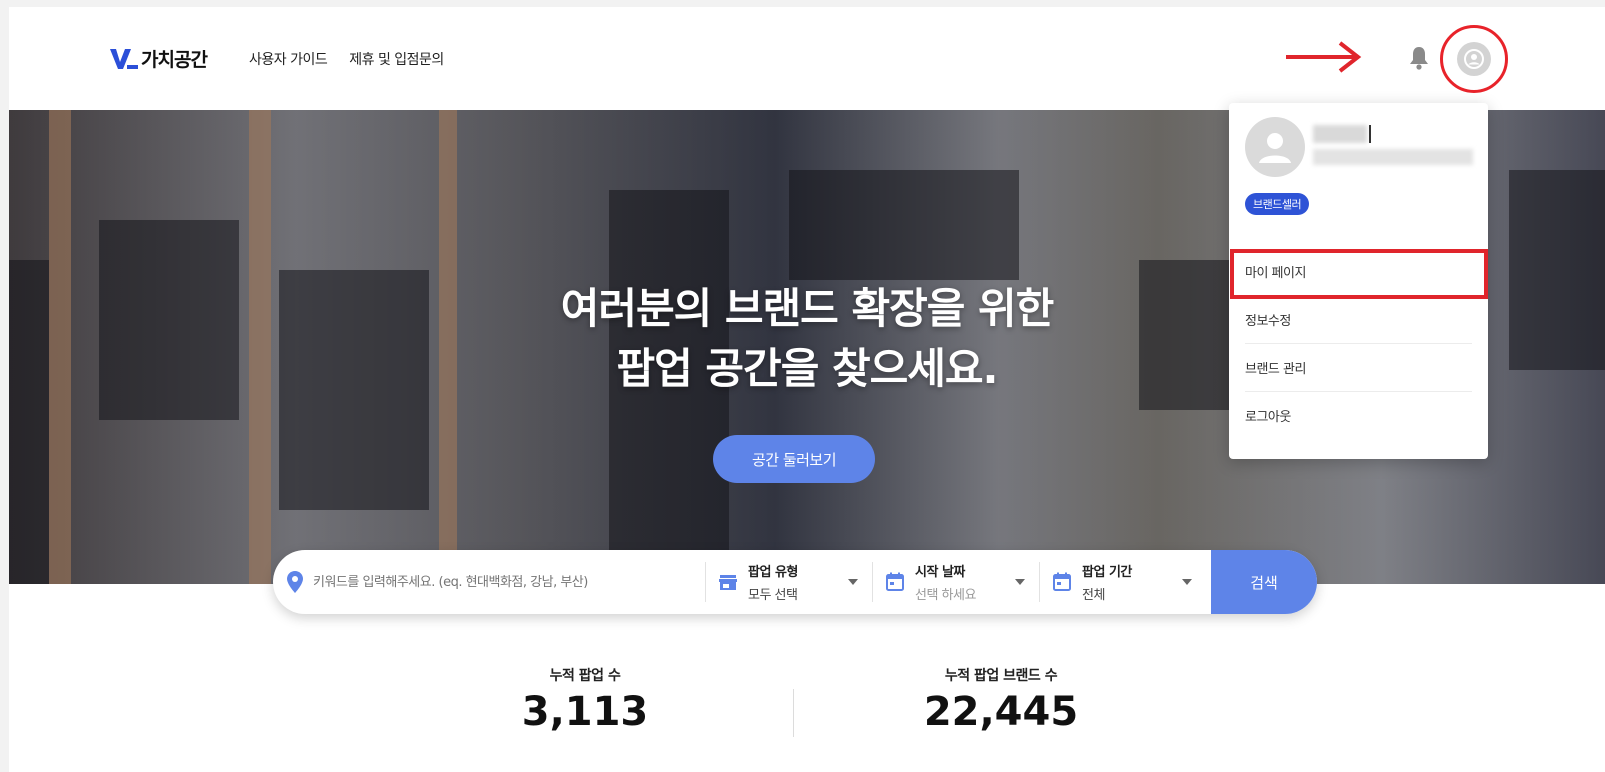  What do you see at coordinates (1001, 676) in the screenshot?
I see `stat-label: 누적 팝업 브랜드 수` at bounding box center [1001, 676].